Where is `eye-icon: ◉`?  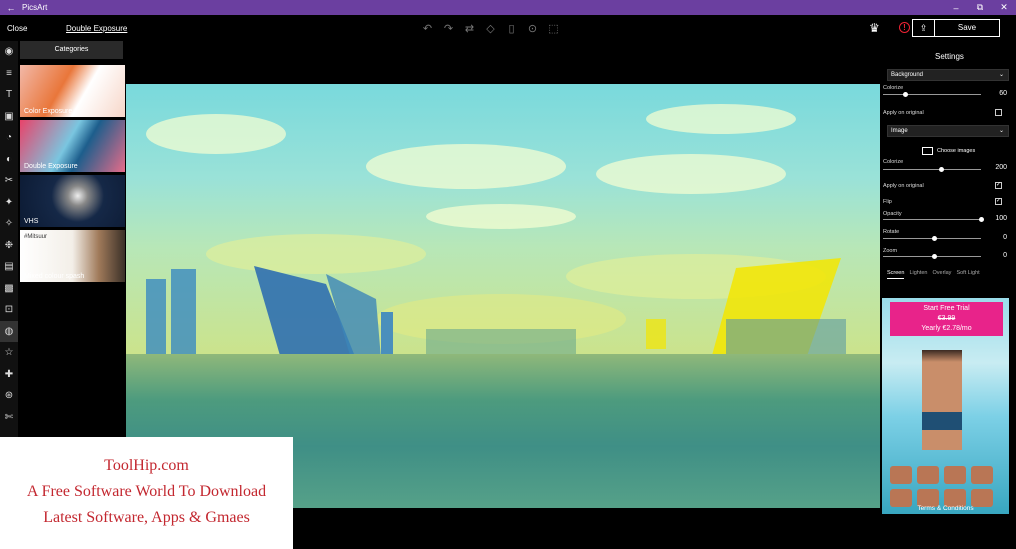
eye-icon: ◉ is located at coordinates (9, 52).